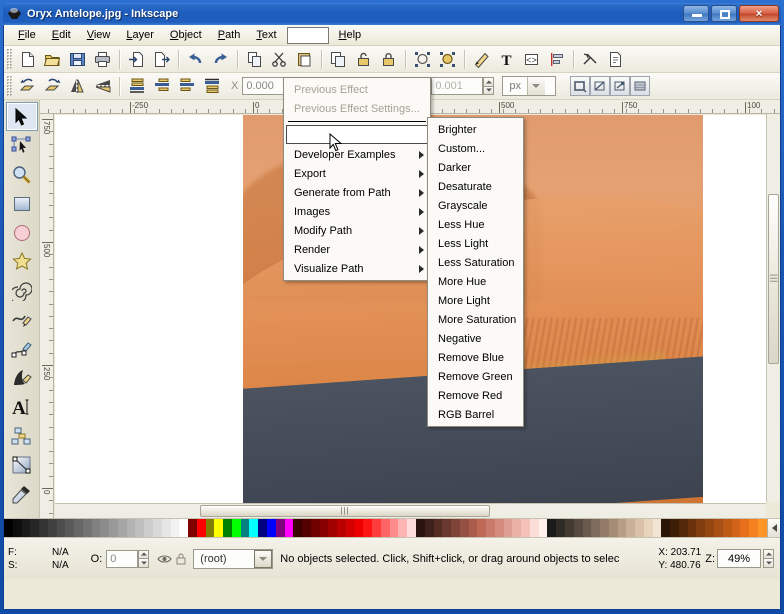  I want to click on lower-icon, so click(161, 86).